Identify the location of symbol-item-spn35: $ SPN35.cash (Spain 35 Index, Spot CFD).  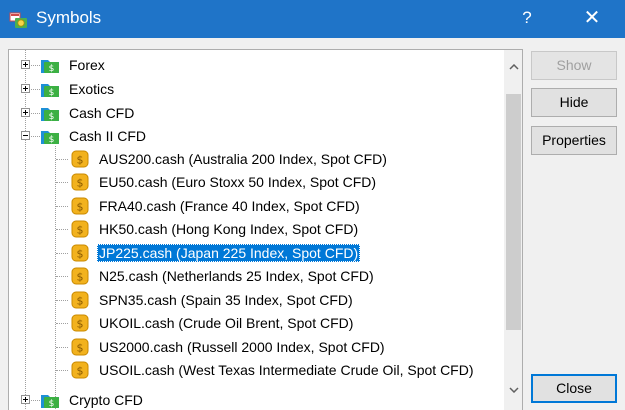
(256, 300).